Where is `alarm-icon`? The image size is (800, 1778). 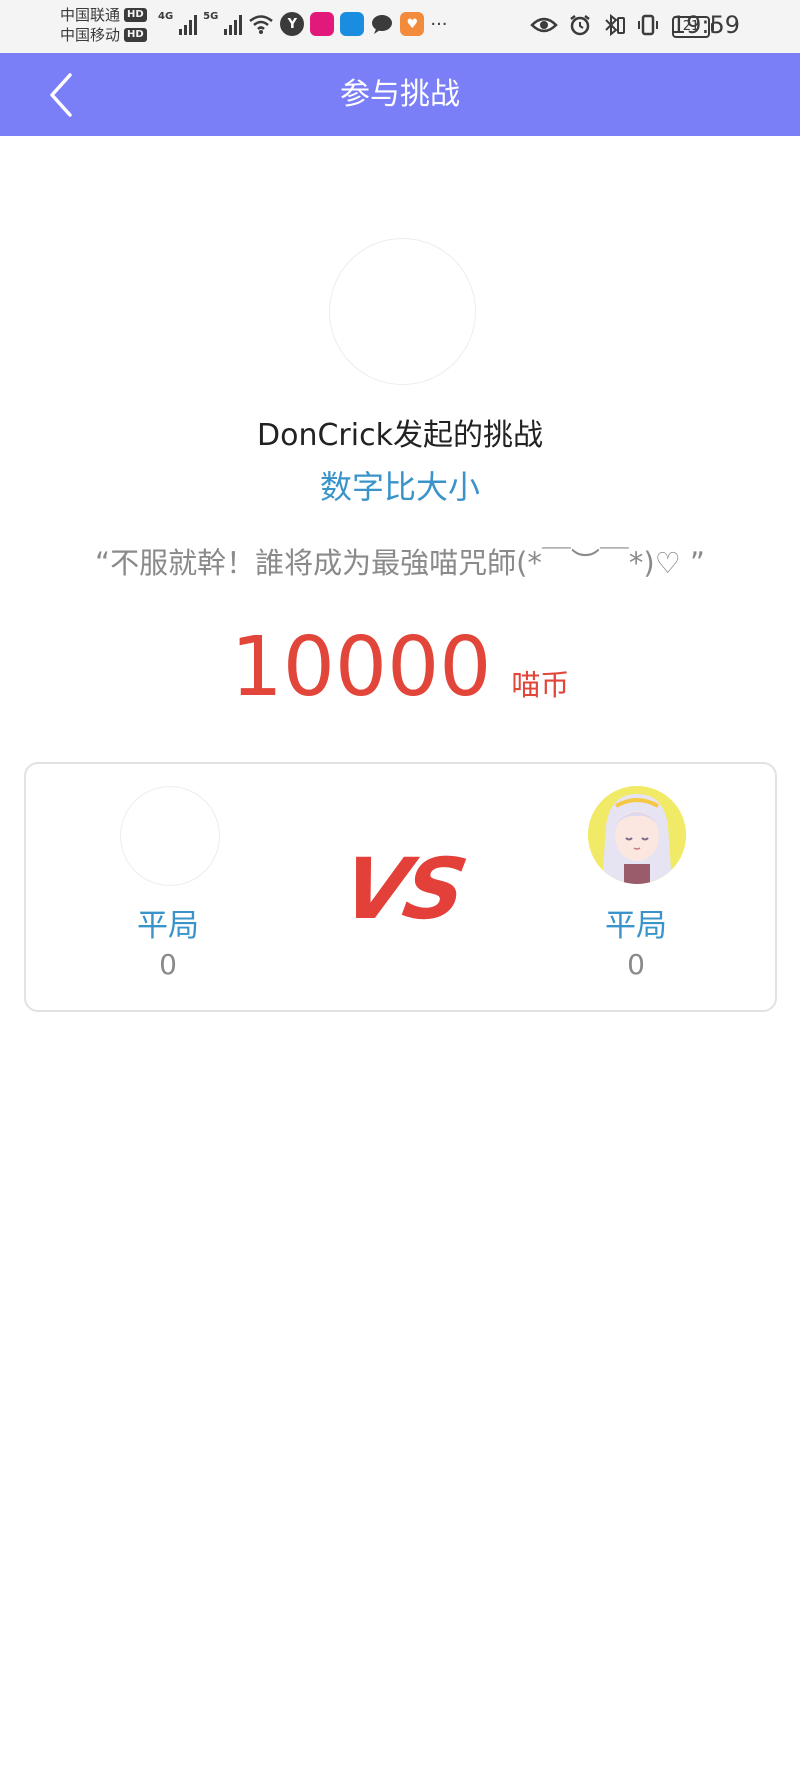
alarm-icon is located at coordinates (580, 25).